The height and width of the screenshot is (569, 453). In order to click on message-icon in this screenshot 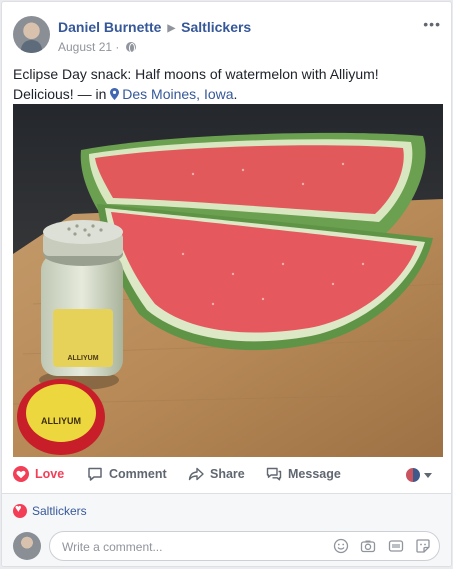, I will do `click(274, 474)`.